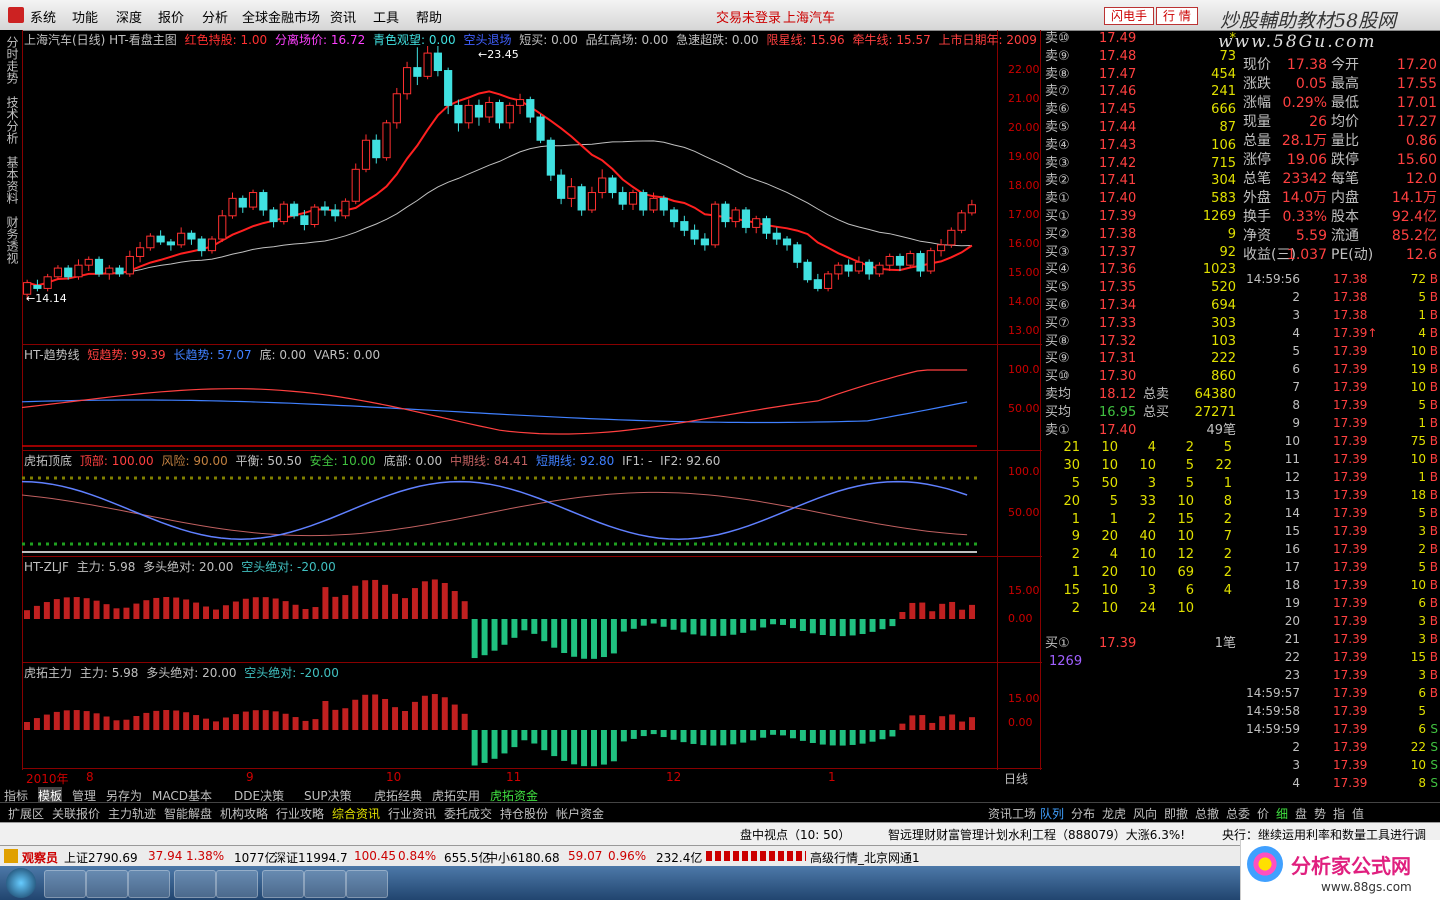 The height and width of the screenshot is (900, 1440). I want to click on bid-row: 买③ 17.37 92, so click(1141, 253).